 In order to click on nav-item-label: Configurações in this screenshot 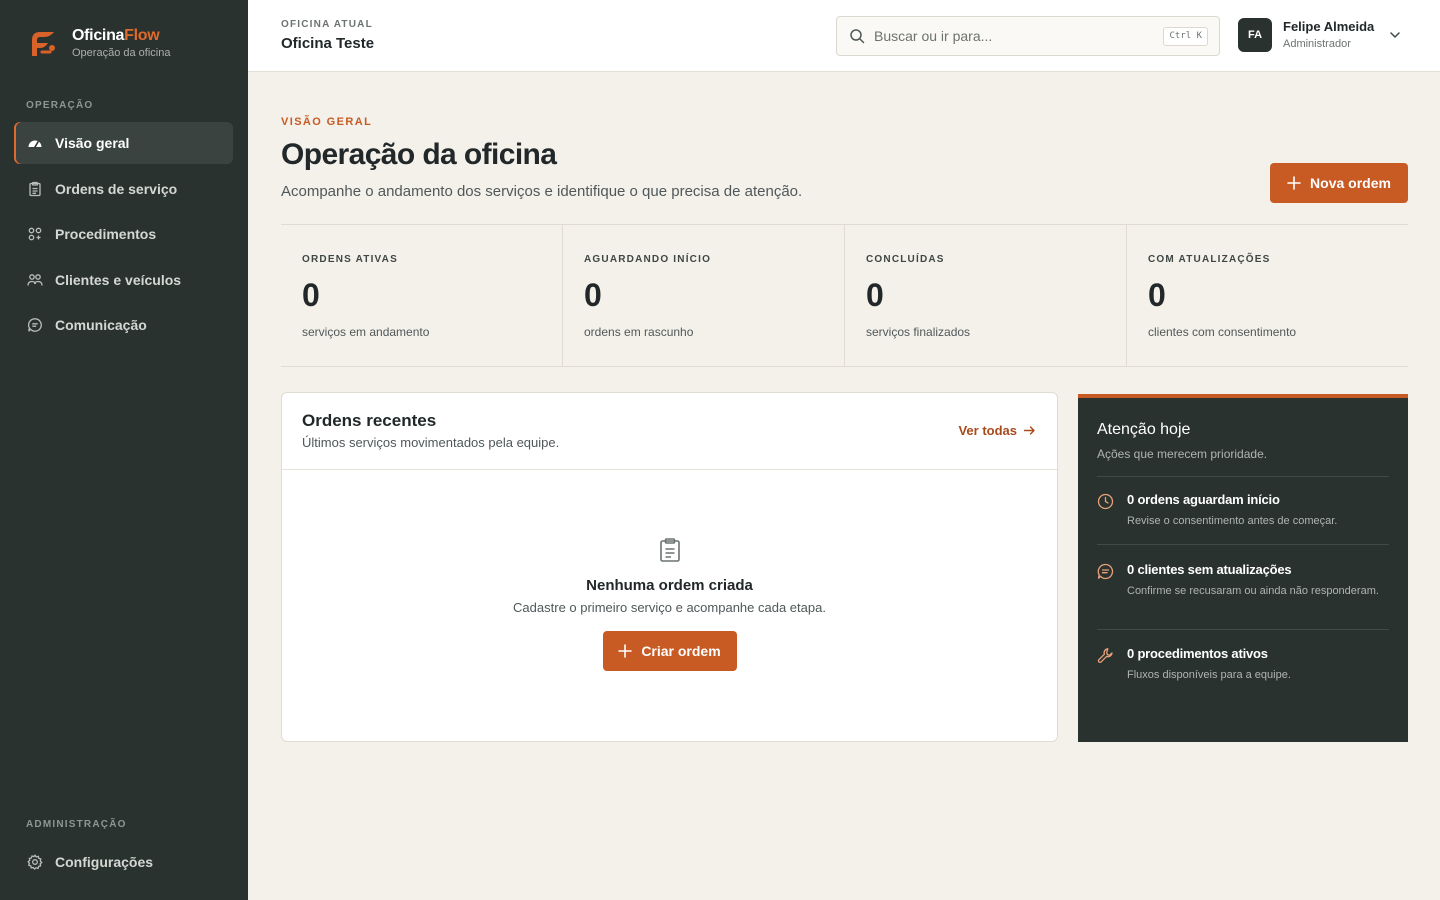, I will do `click(104, 862)`.